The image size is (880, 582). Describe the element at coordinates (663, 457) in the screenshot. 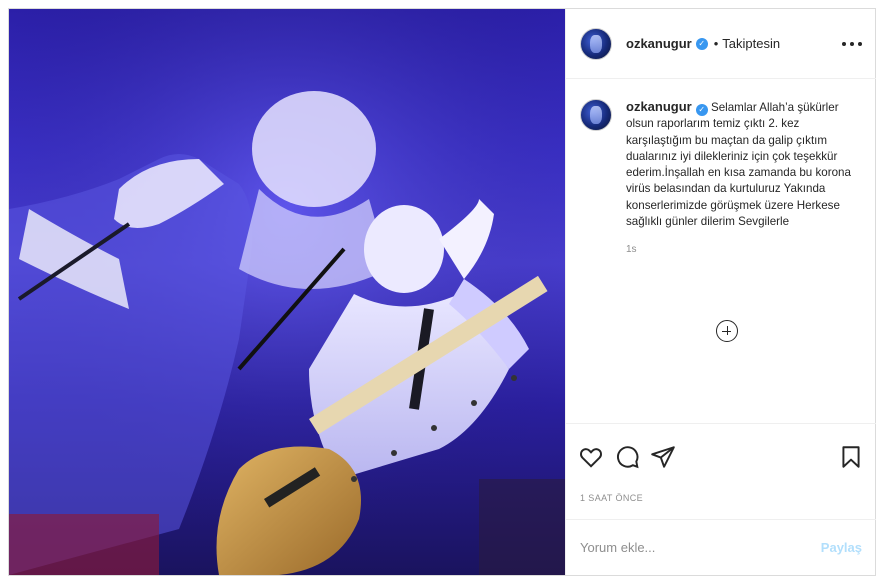

I see `paper-plane-icon` at that location.